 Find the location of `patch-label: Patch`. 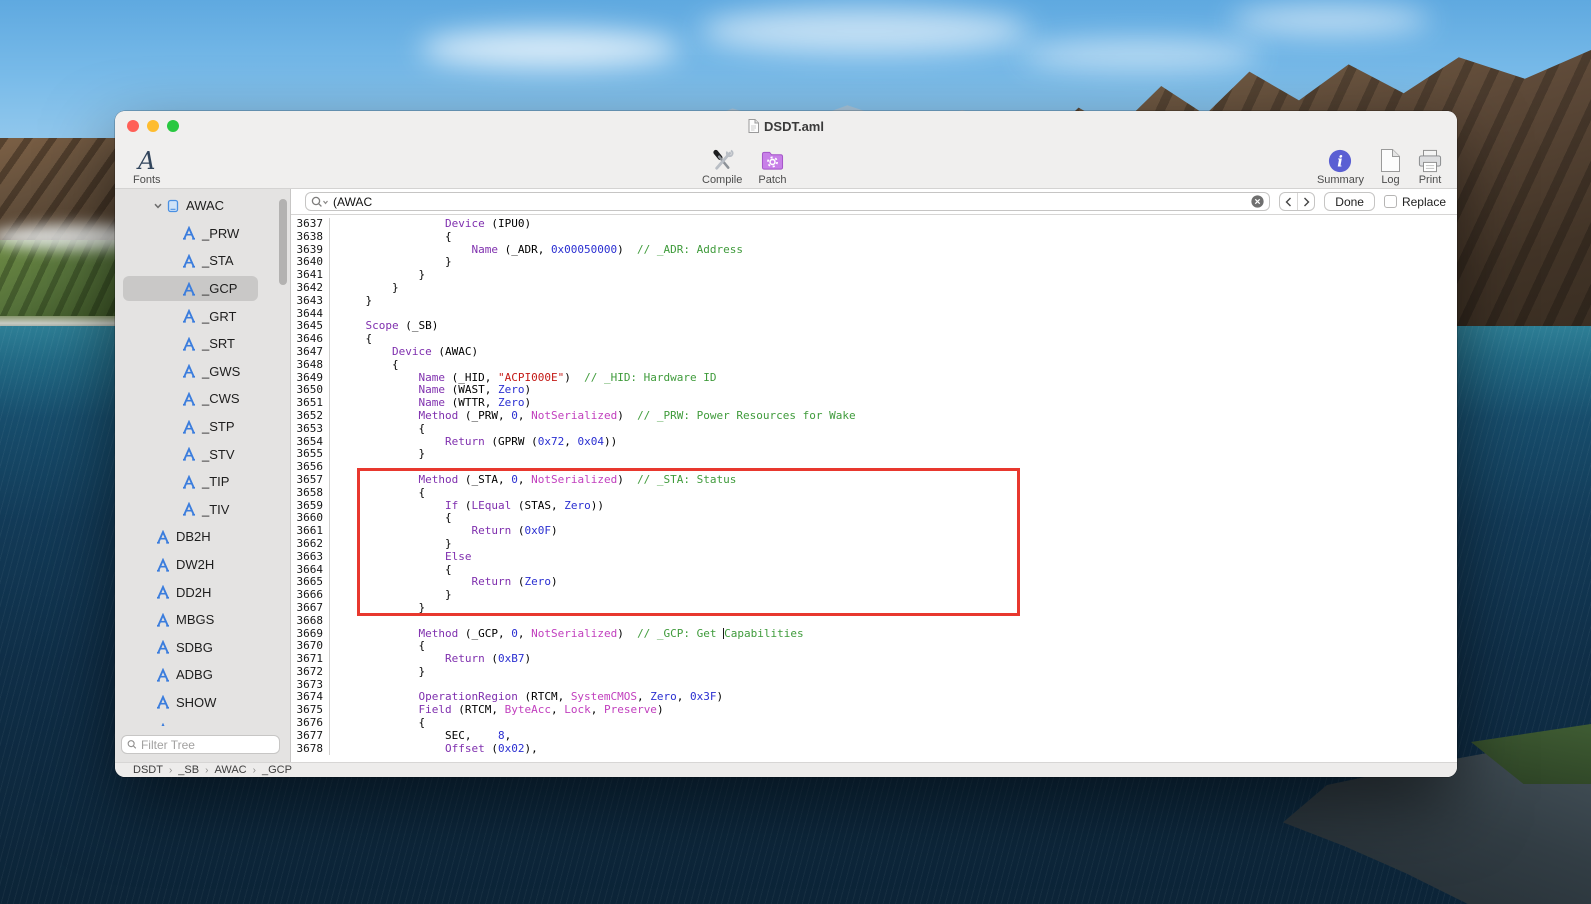

patch-label: Patch is located at coordinates (772, 180).